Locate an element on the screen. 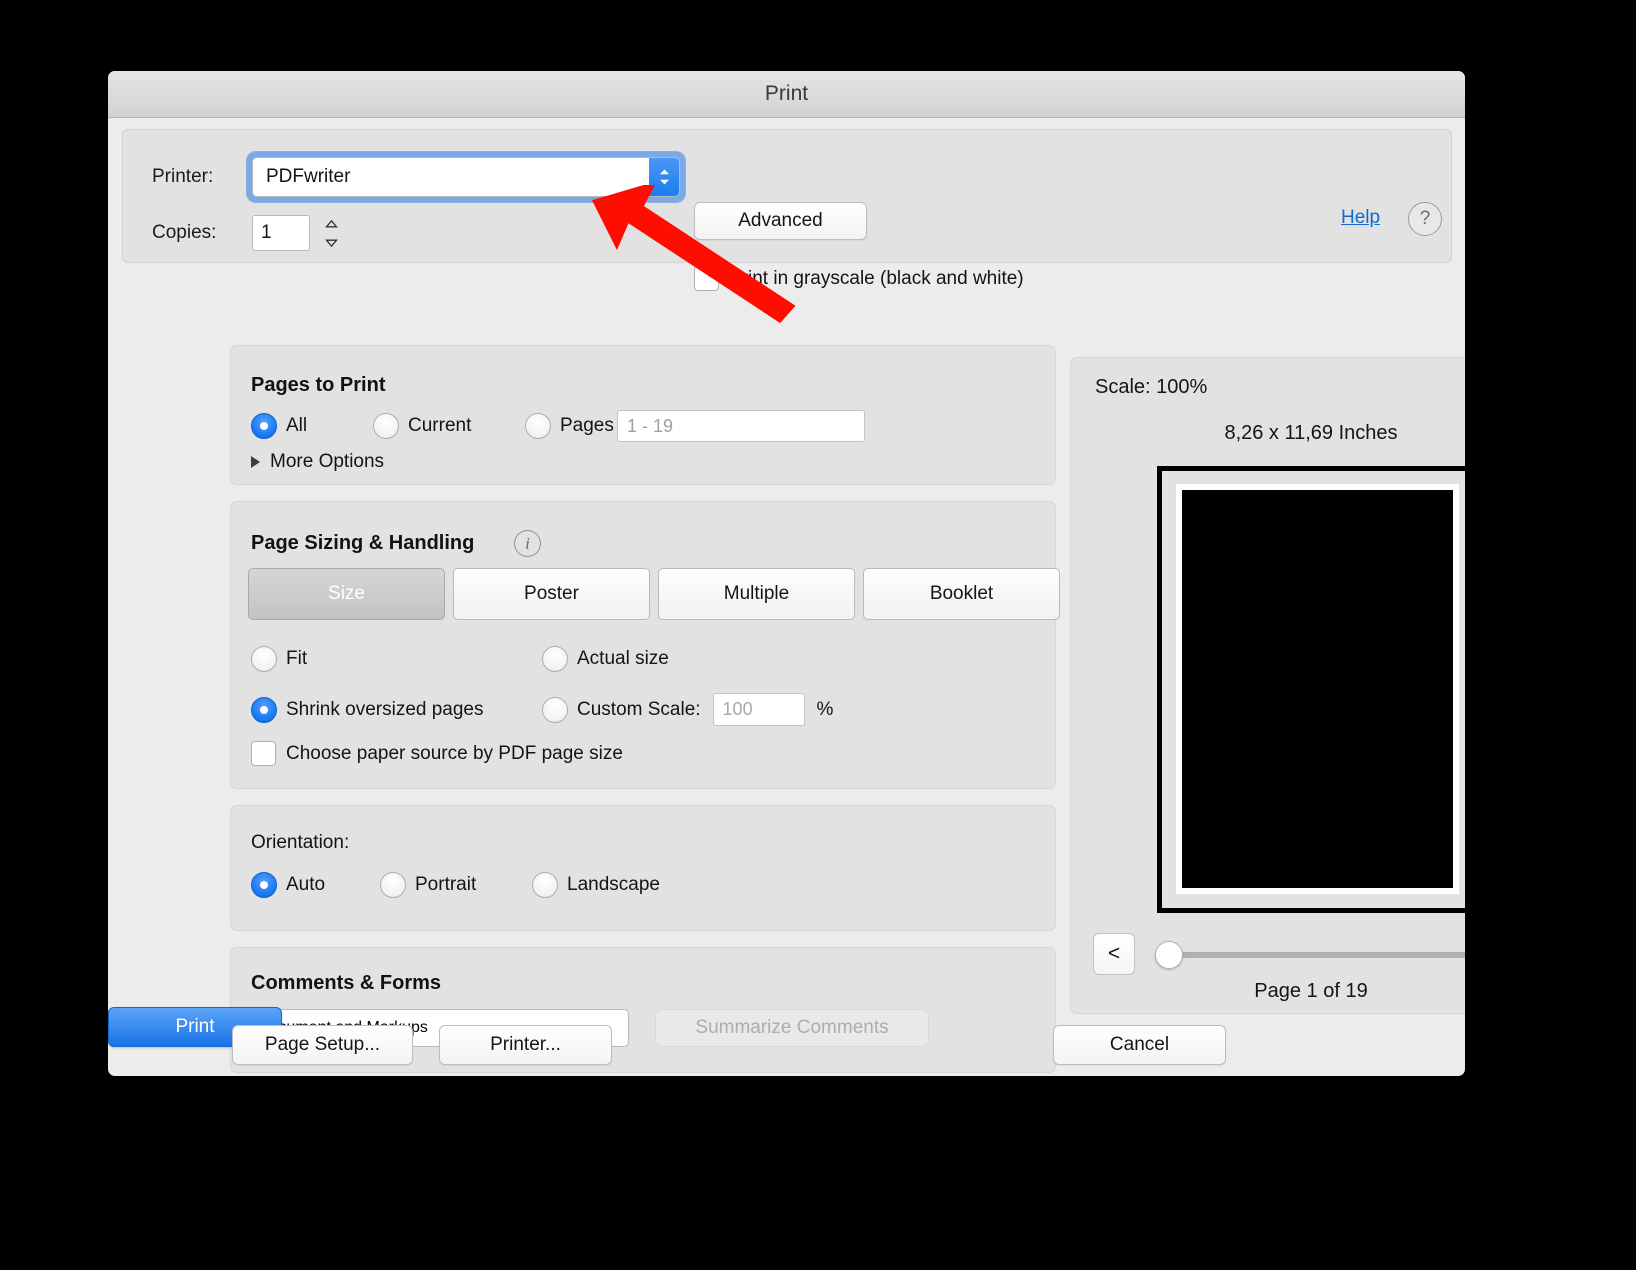 The width and height of the screenshot is (1636, 1270). previous-page-label: < is located at coordinates (1114, 953).